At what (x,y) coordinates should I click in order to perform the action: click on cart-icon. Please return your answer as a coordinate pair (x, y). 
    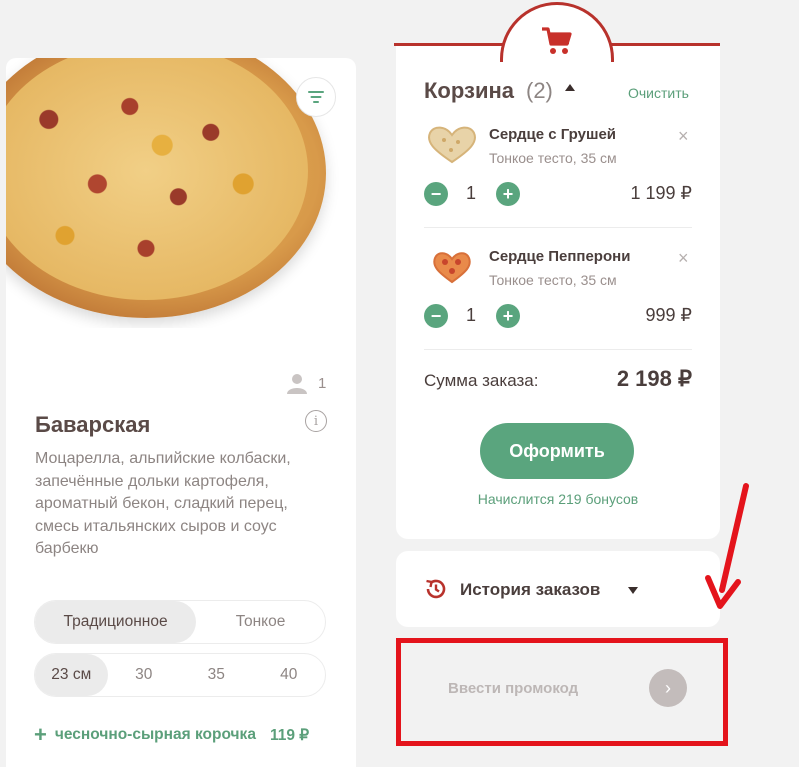
    Looking at the image, I should click on (557, 41).